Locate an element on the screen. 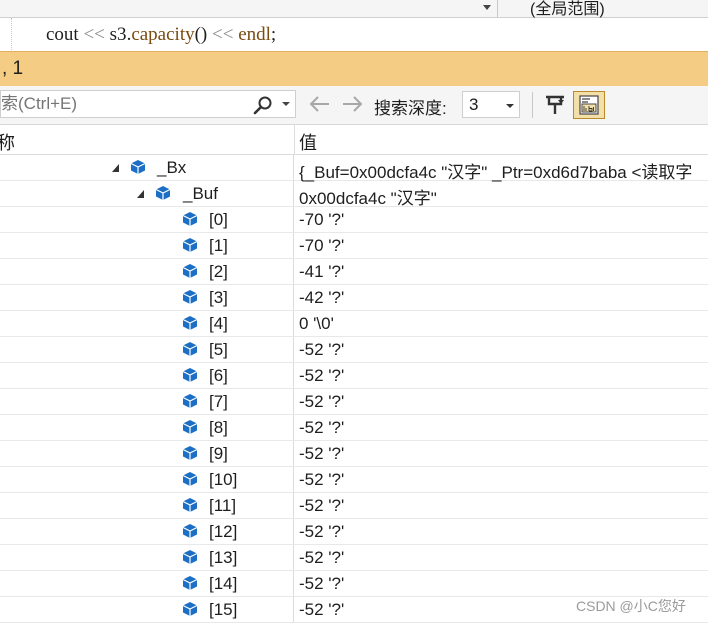 This screenshot has height=624, width=708. tree-row: [1] -70 '?' is located at coordinates (354, 246).